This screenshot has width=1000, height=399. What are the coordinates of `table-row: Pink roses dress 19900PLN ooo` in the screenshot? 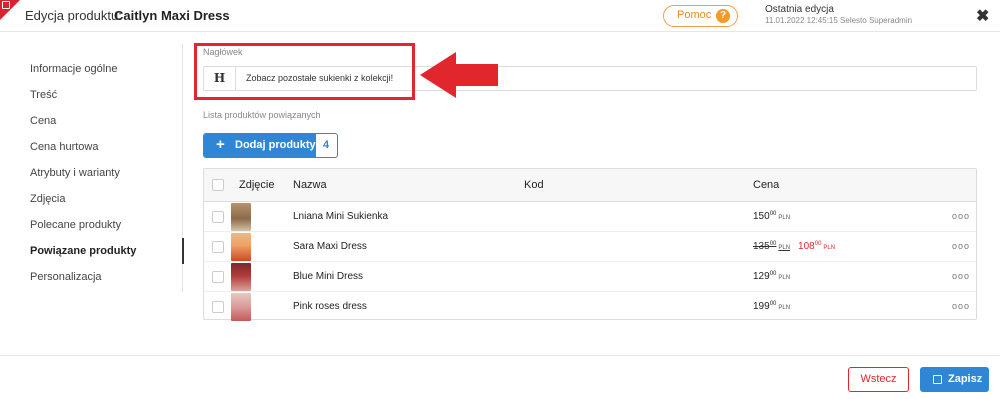 It's located at (590, 307).